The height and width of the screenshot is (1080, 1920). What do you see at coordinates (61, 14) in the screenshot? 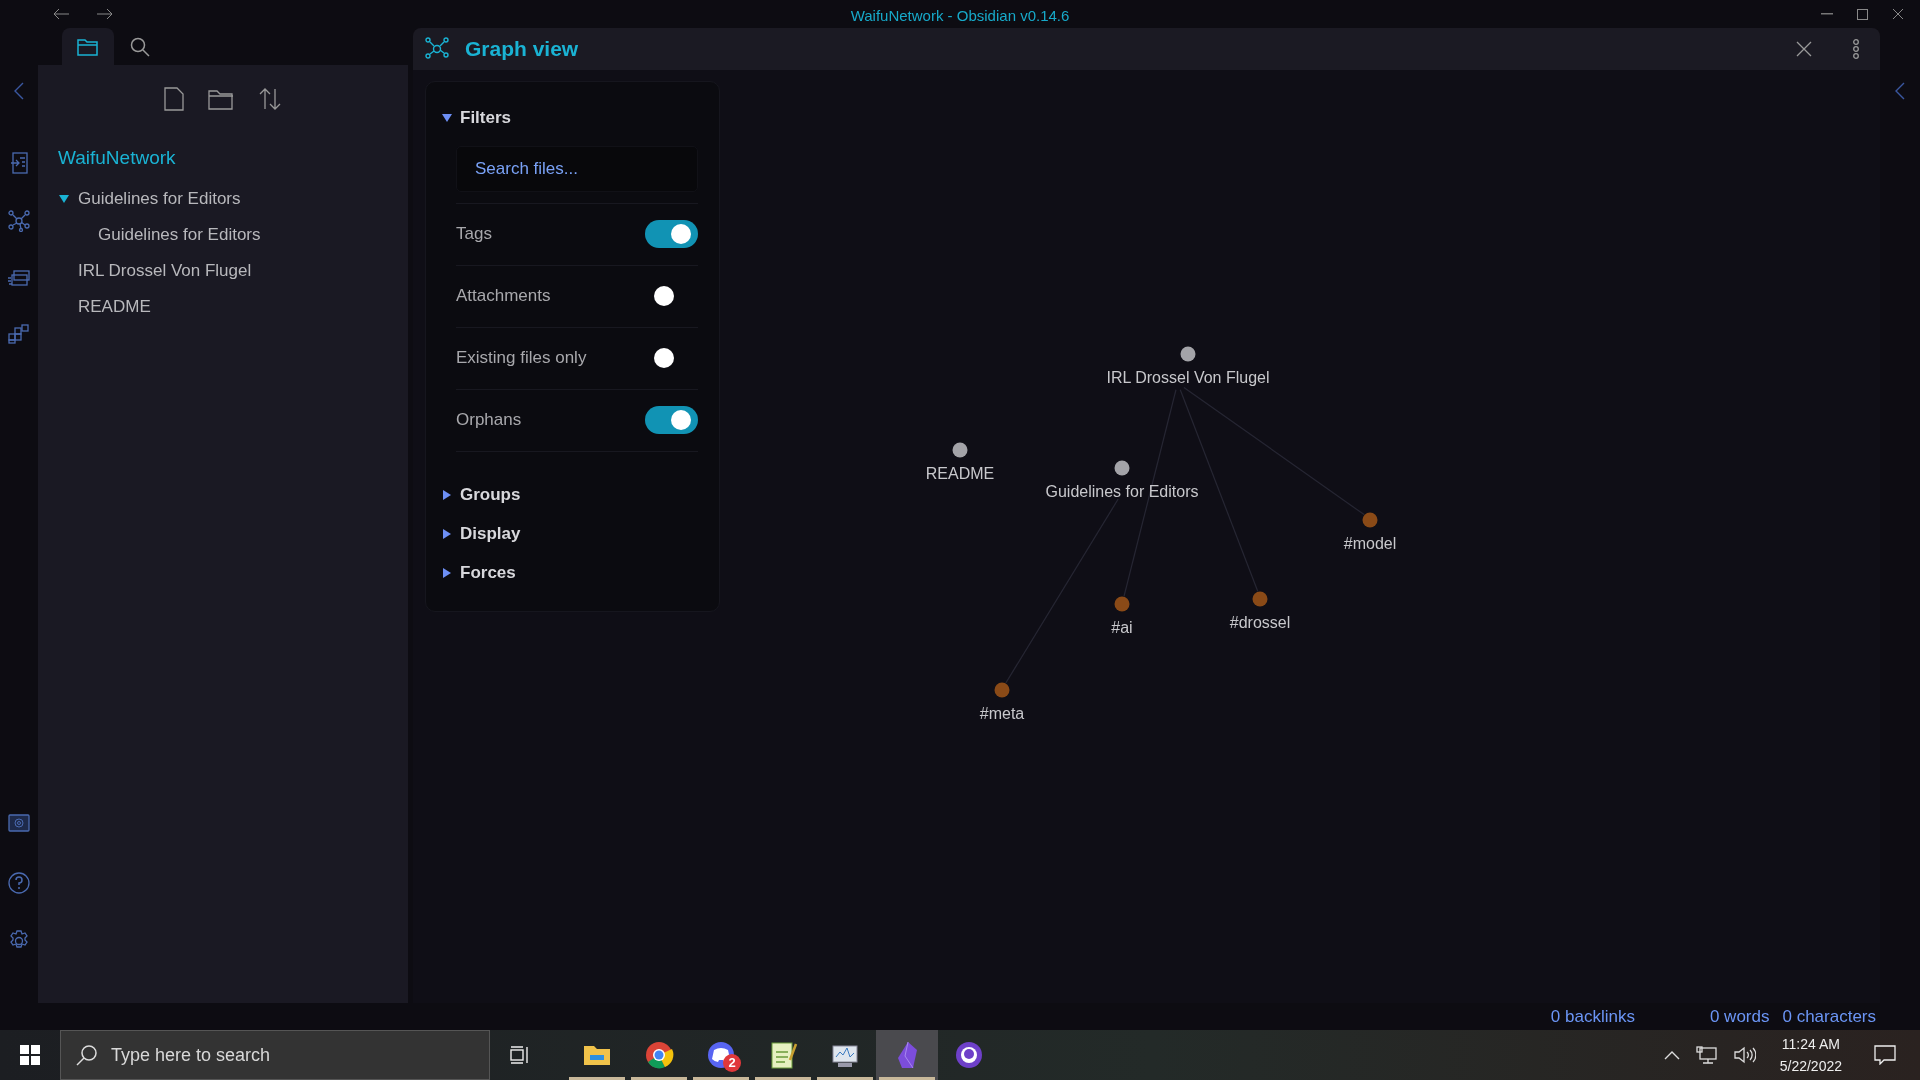
I see `back-arrow-icon` at bounding box center [61, 14].